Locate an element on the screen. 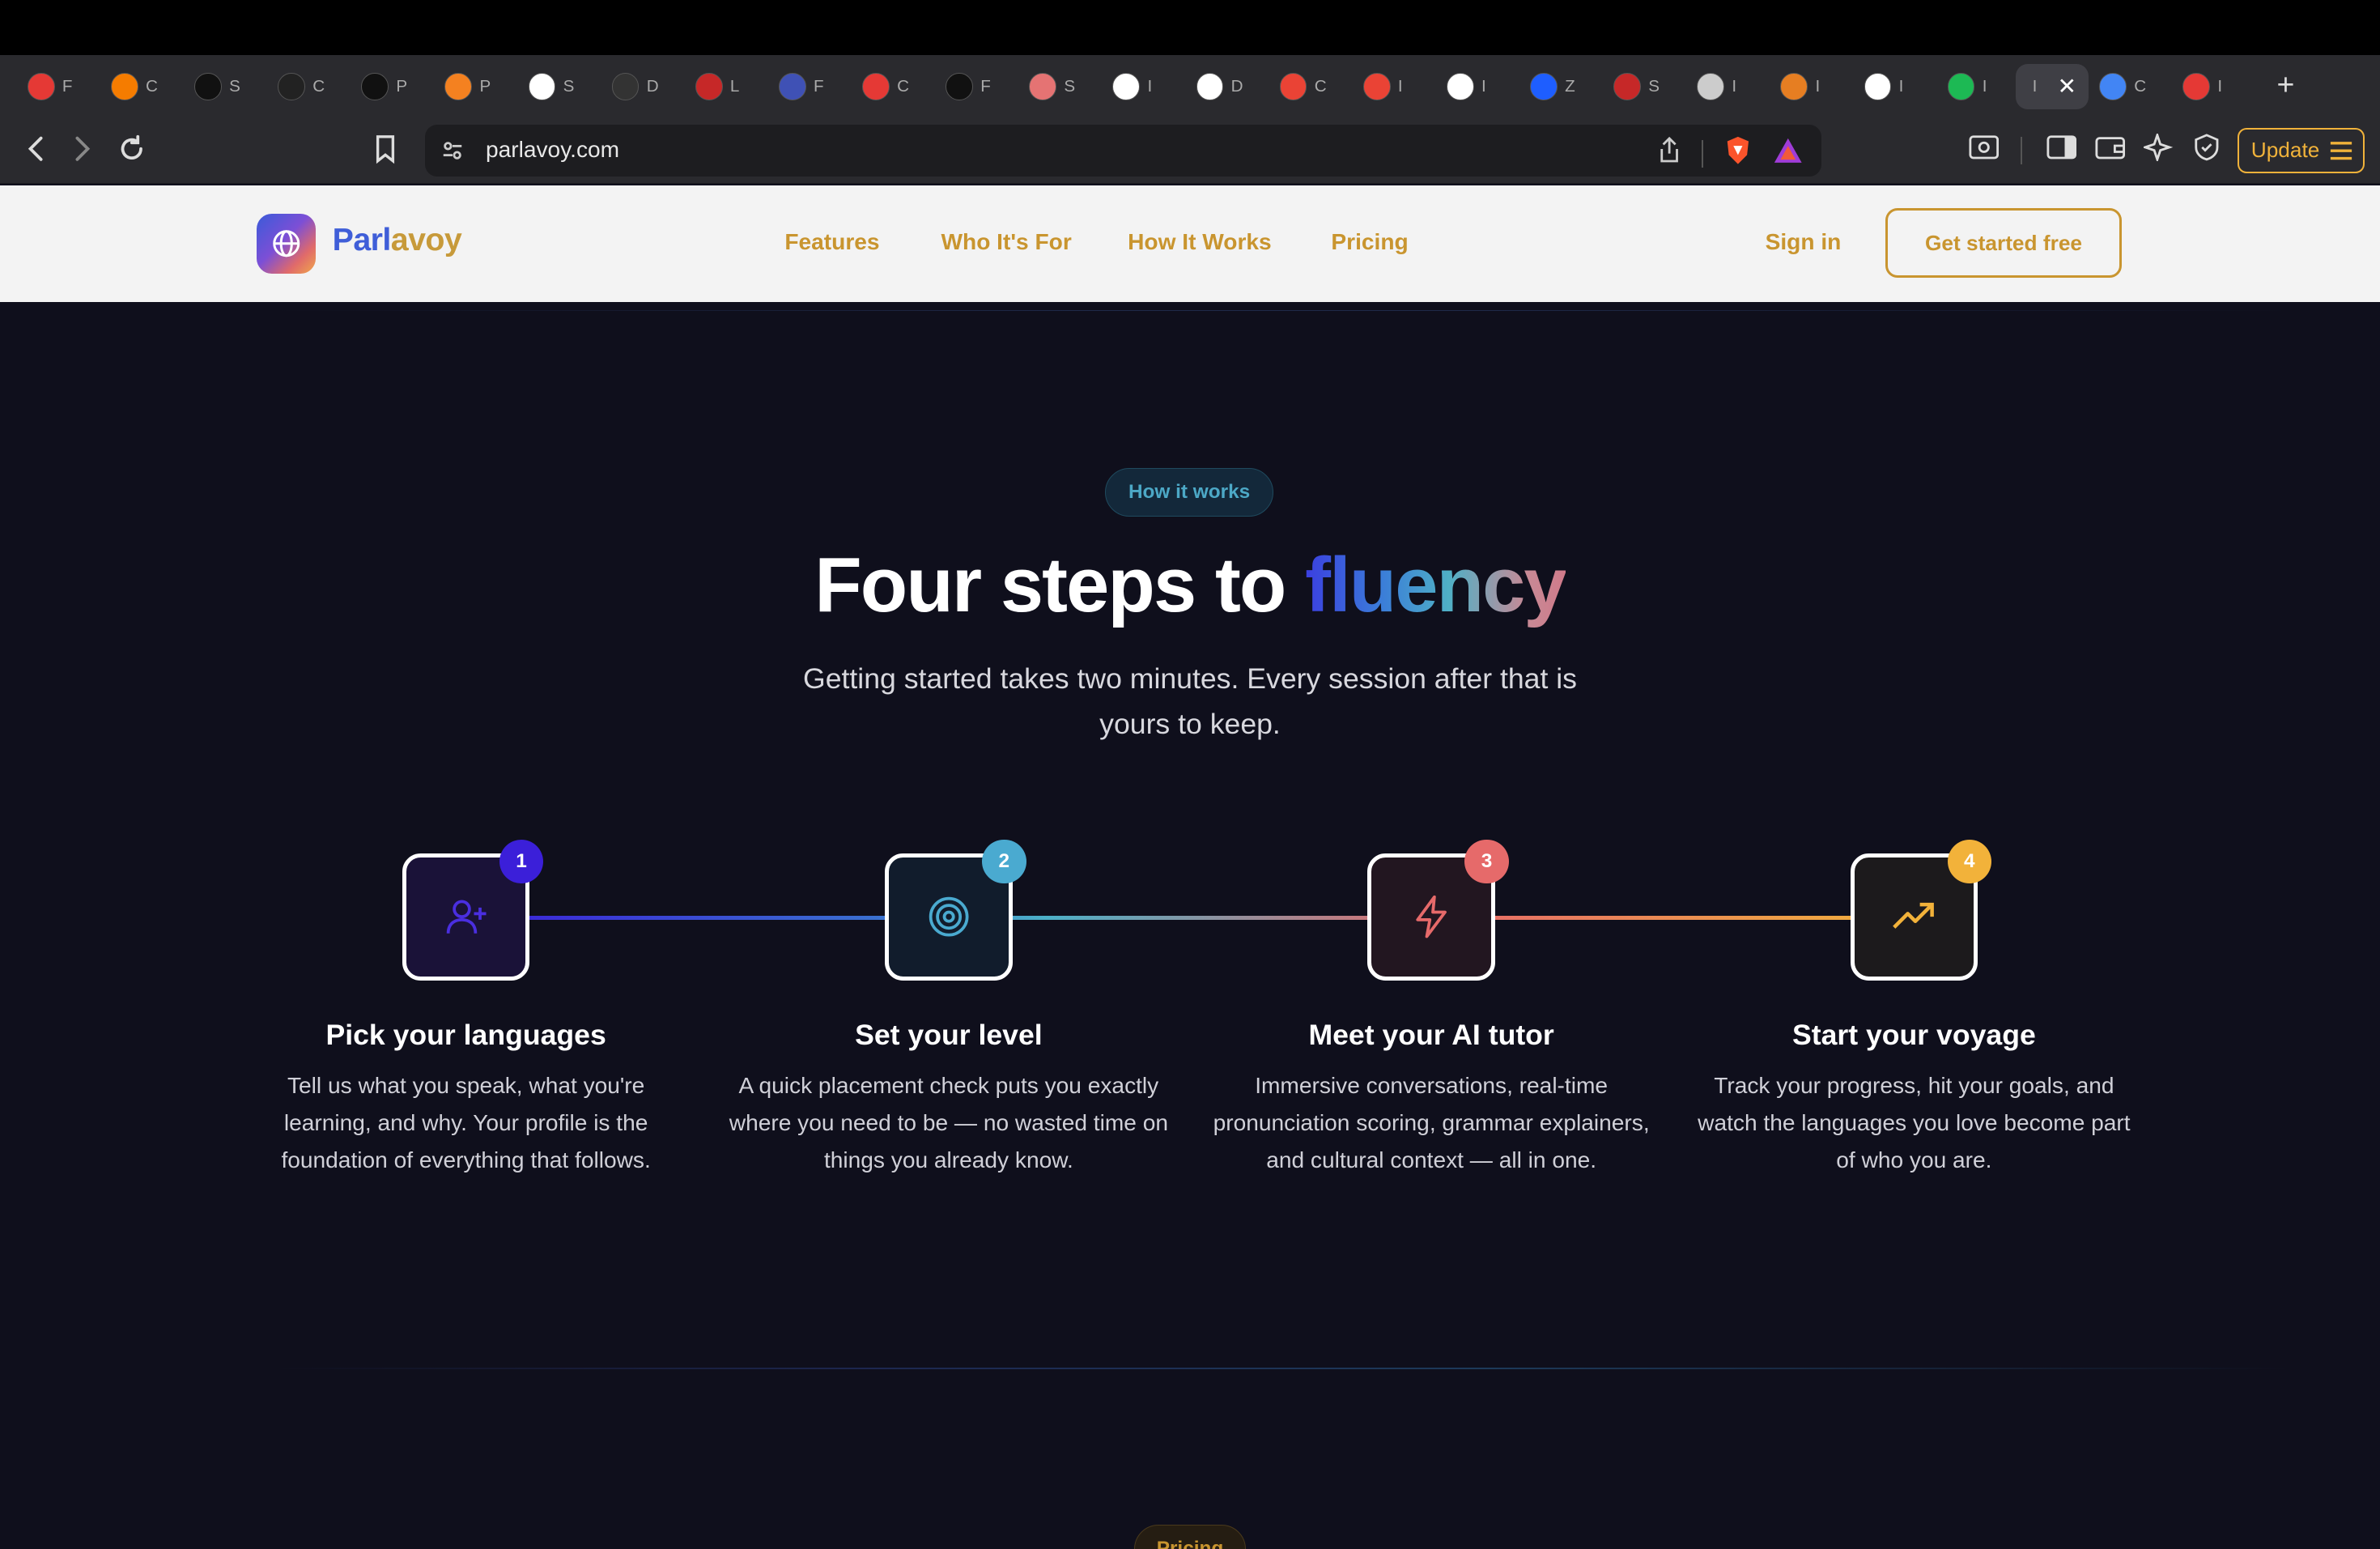 Image resolution: width=2380 pixels, height=1549 pixels. share-icon is located at coordinates (1670, 154).